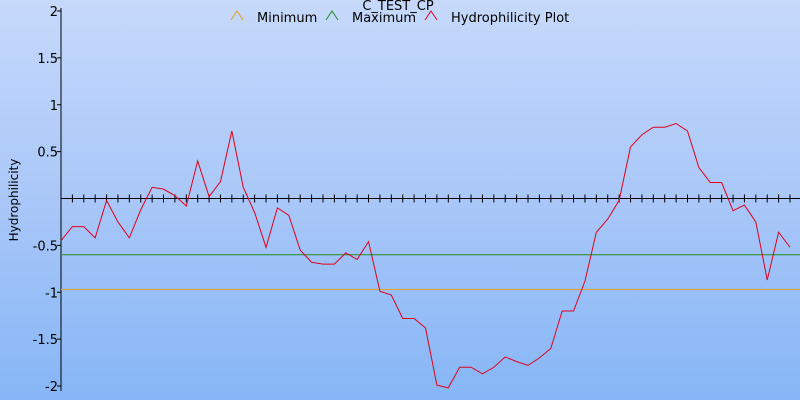 The height and width of the screenshot is (400, 800). What do you see at coordinates (54, 106) in the screenshot?
I see `y-tick-label-2: 1` at bounding box center [54, 106].